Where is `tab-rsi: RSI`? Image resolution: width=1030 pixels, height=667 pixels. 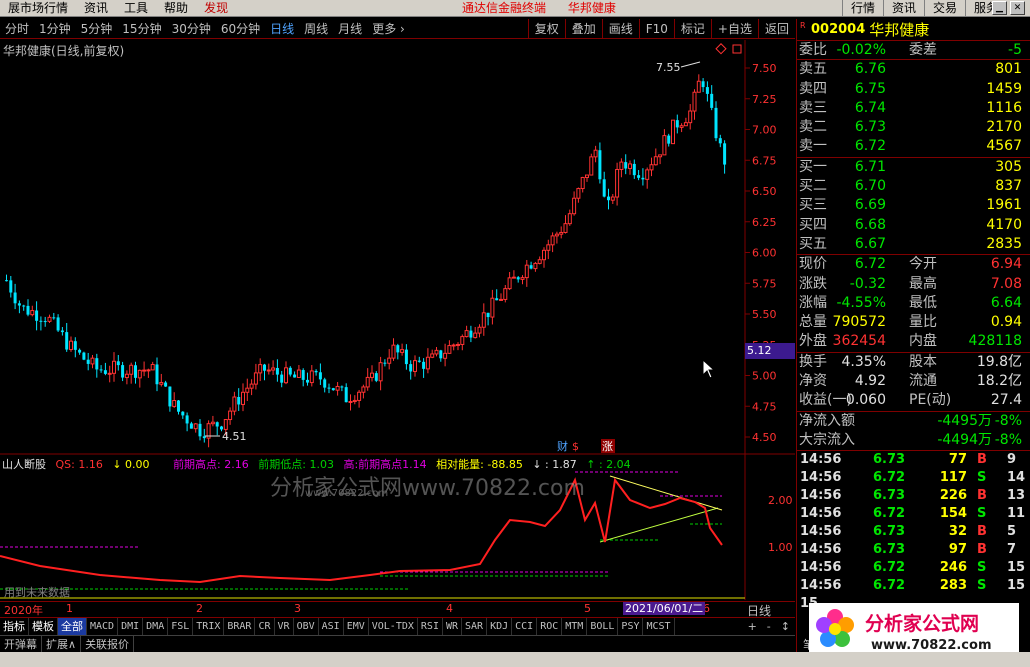
tab-rsi: RSI is located at coordinates (430, 626).